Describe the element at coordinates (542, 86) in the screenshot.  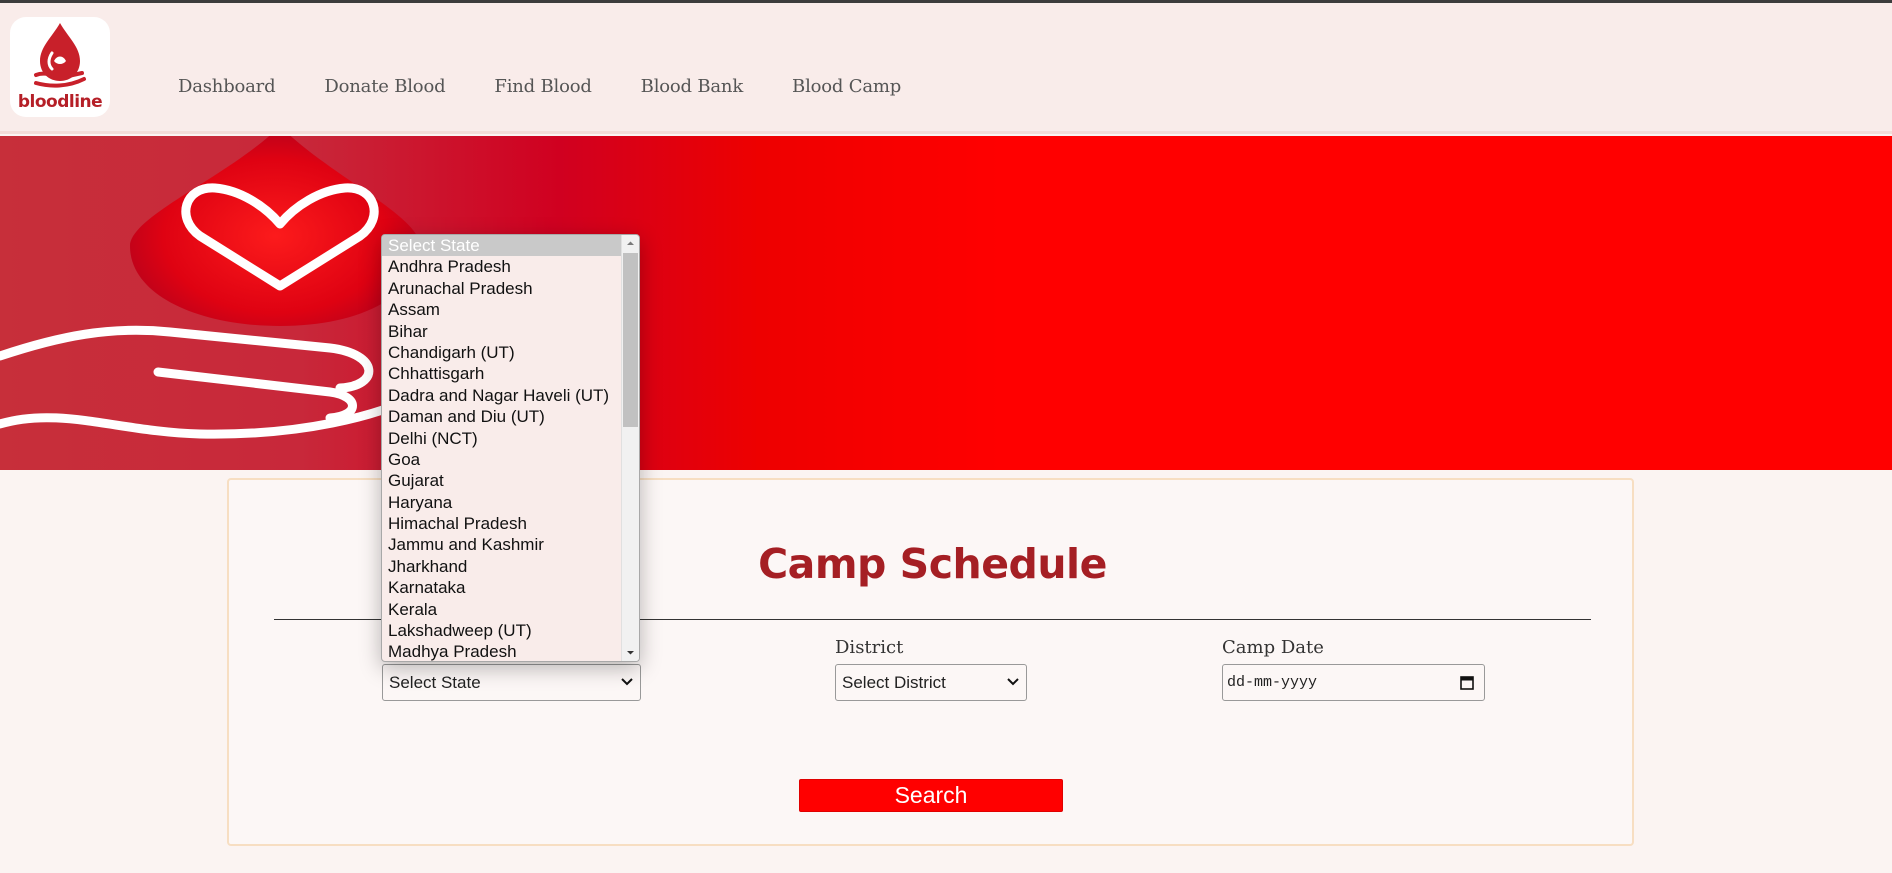
I see `nav-find-blood: Find Blood` at that location.